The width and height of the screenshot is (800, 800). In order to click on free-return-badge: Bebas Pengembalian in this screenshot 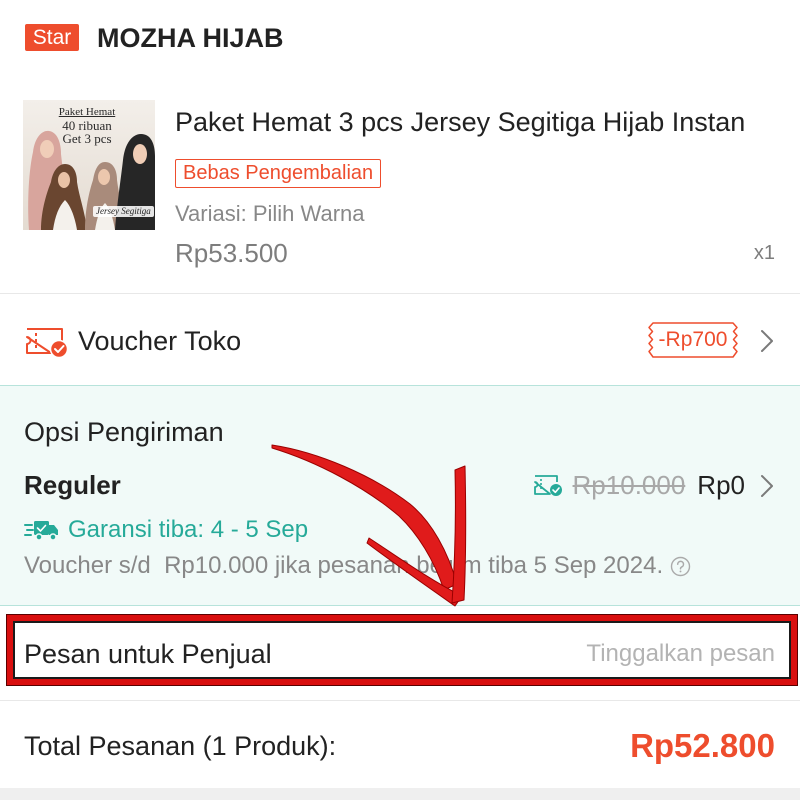, I will do `click(278, 173)`.